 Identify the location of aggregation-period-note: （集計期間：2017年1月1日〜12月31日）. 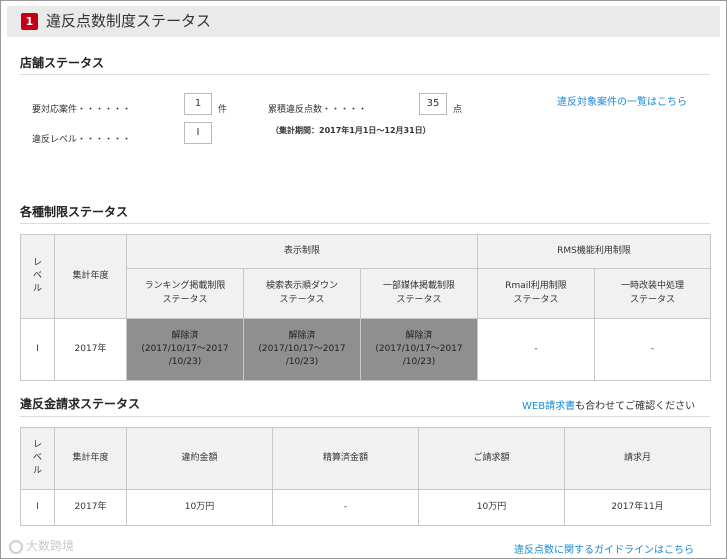
(351, 130).